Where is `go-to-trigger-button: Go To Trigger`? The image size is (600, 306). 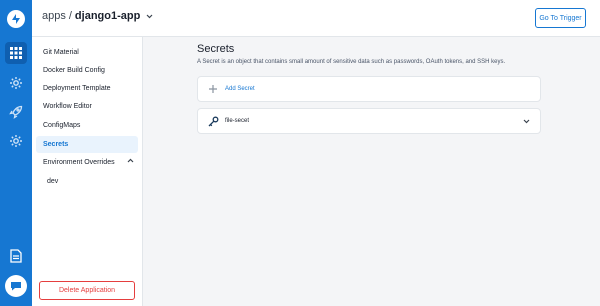
go-to-trigger-button: Go To Trigger is located at coordinates (560, 18).